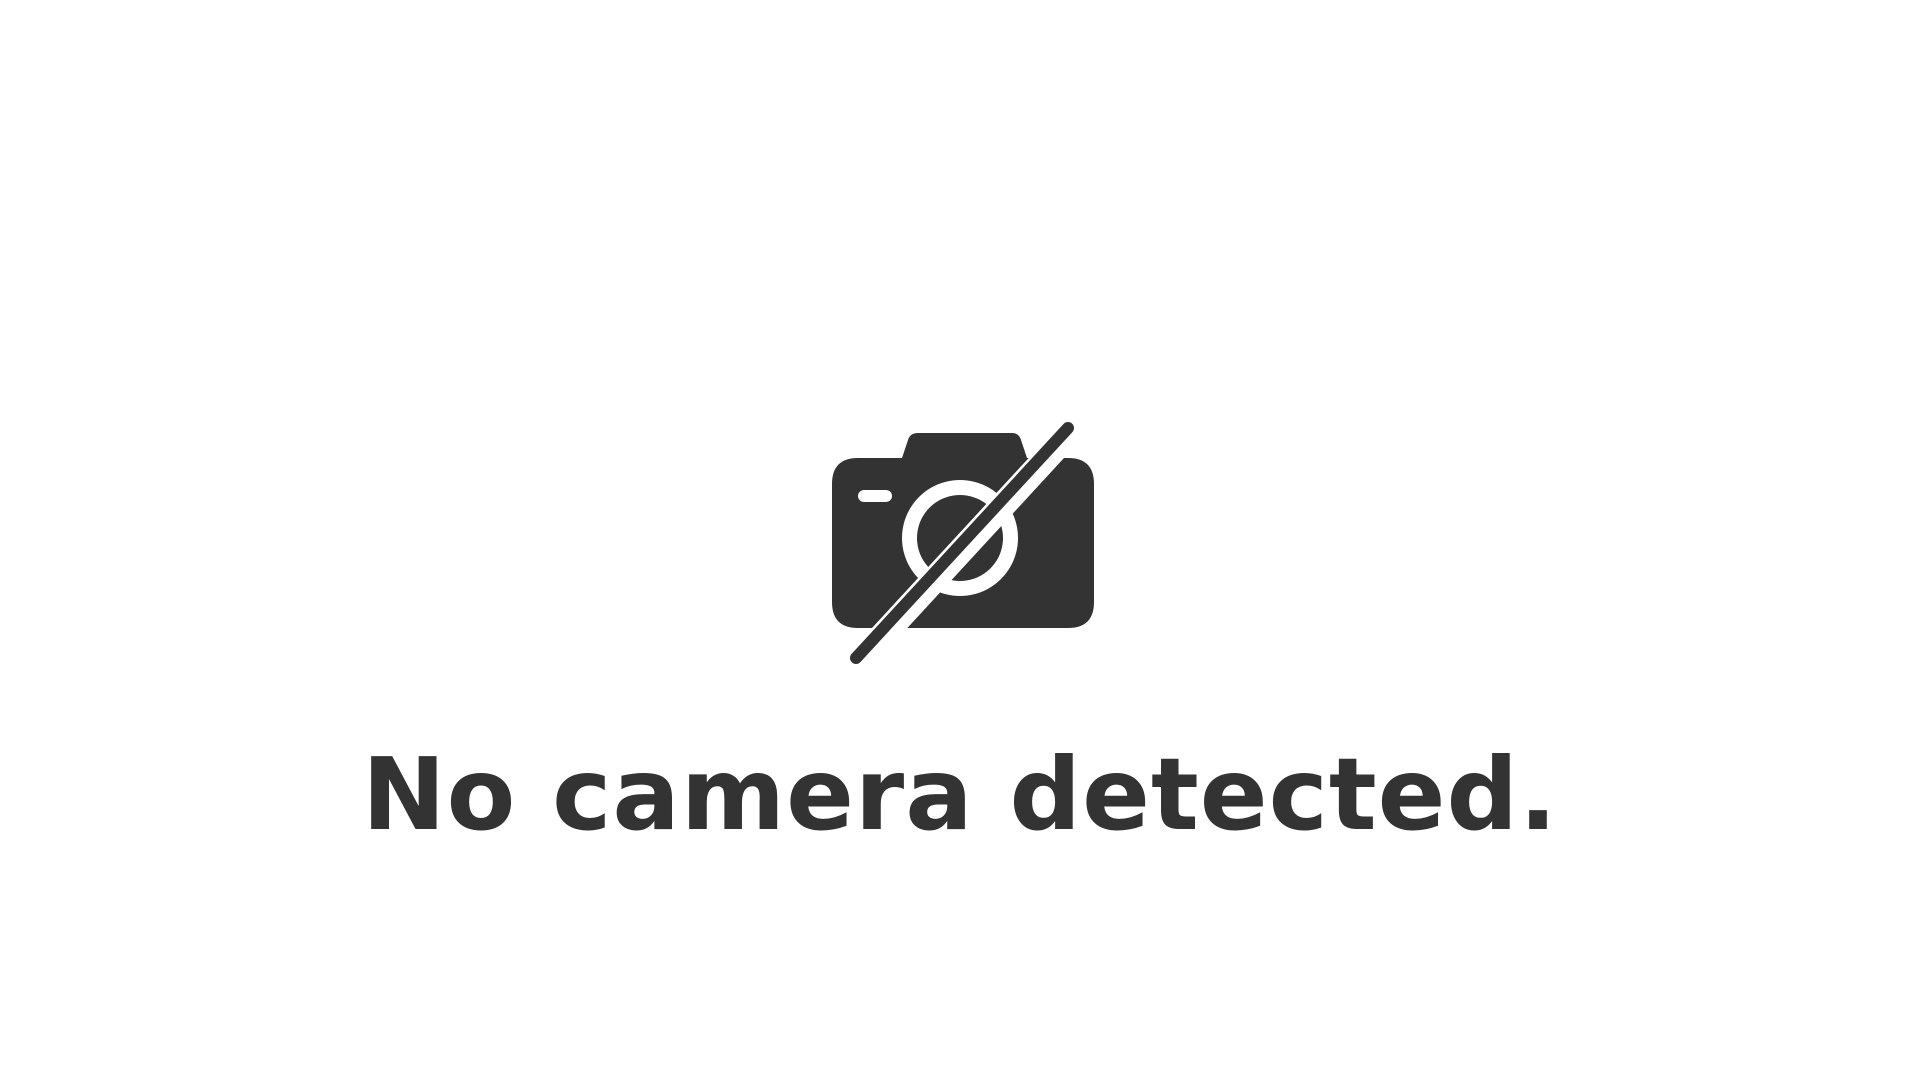  I want to click on no-camera-icon, so click(963, 543).